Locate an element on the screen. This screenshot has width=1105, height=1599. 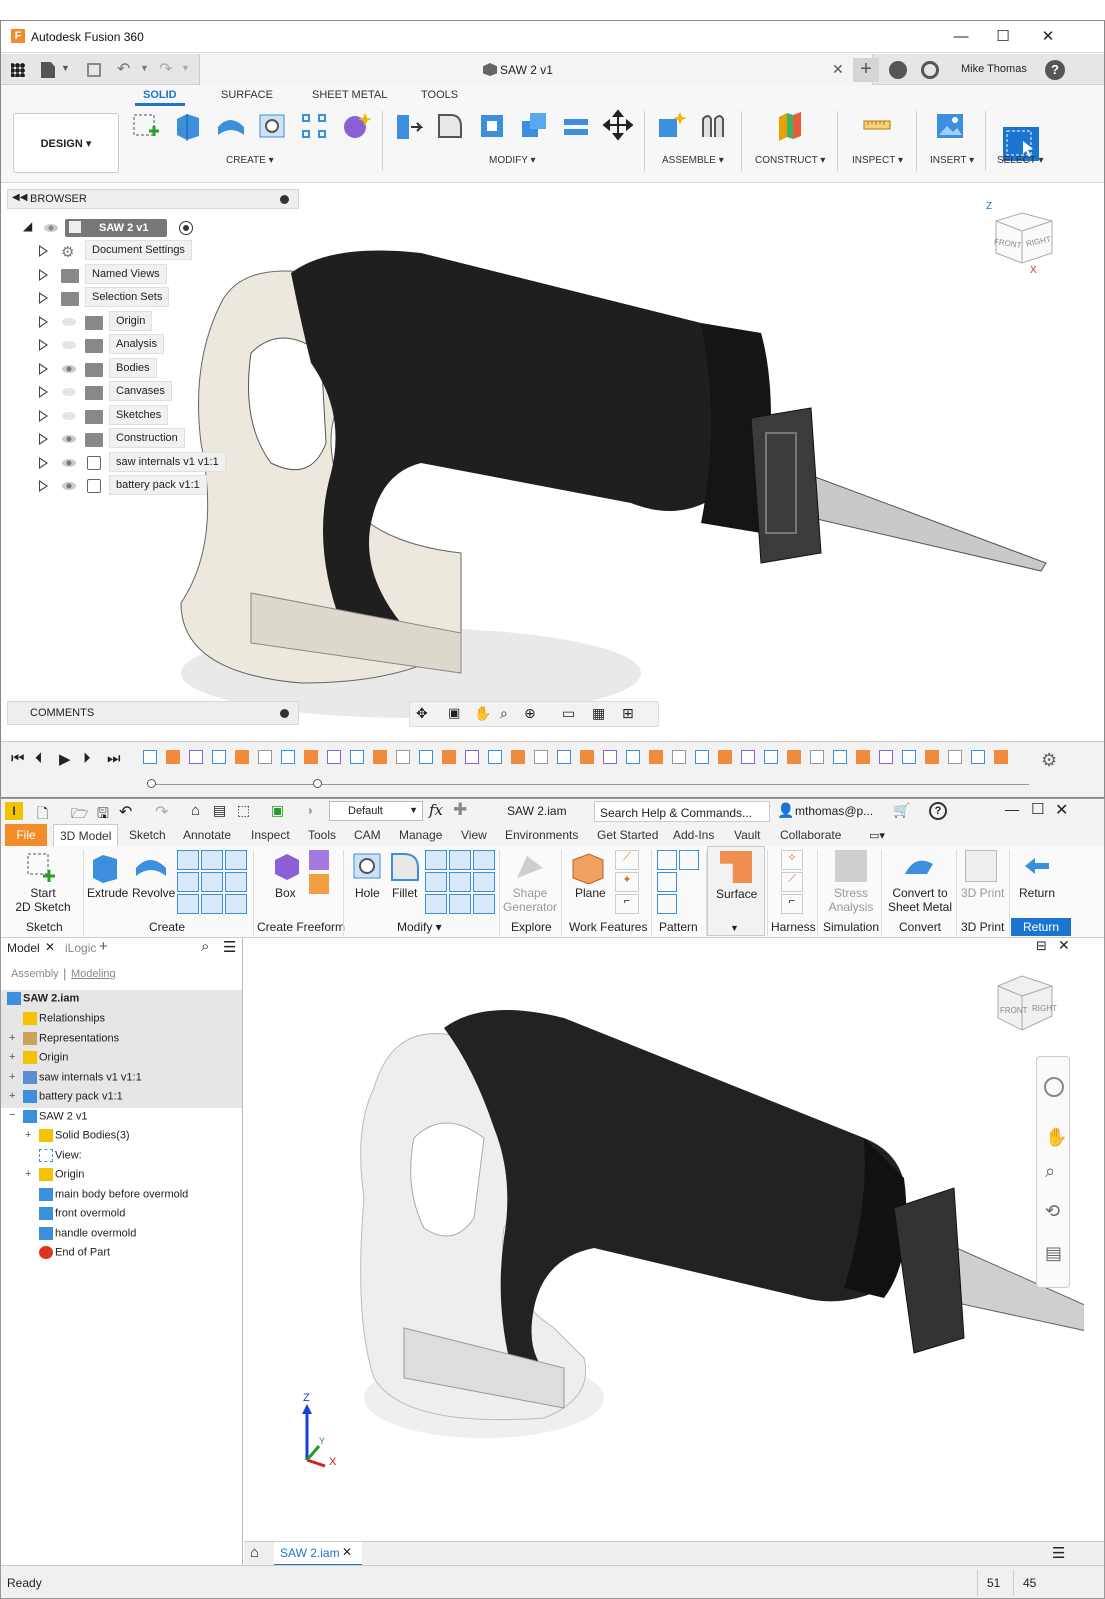
return-icon is located at coordinates (1037, 866).